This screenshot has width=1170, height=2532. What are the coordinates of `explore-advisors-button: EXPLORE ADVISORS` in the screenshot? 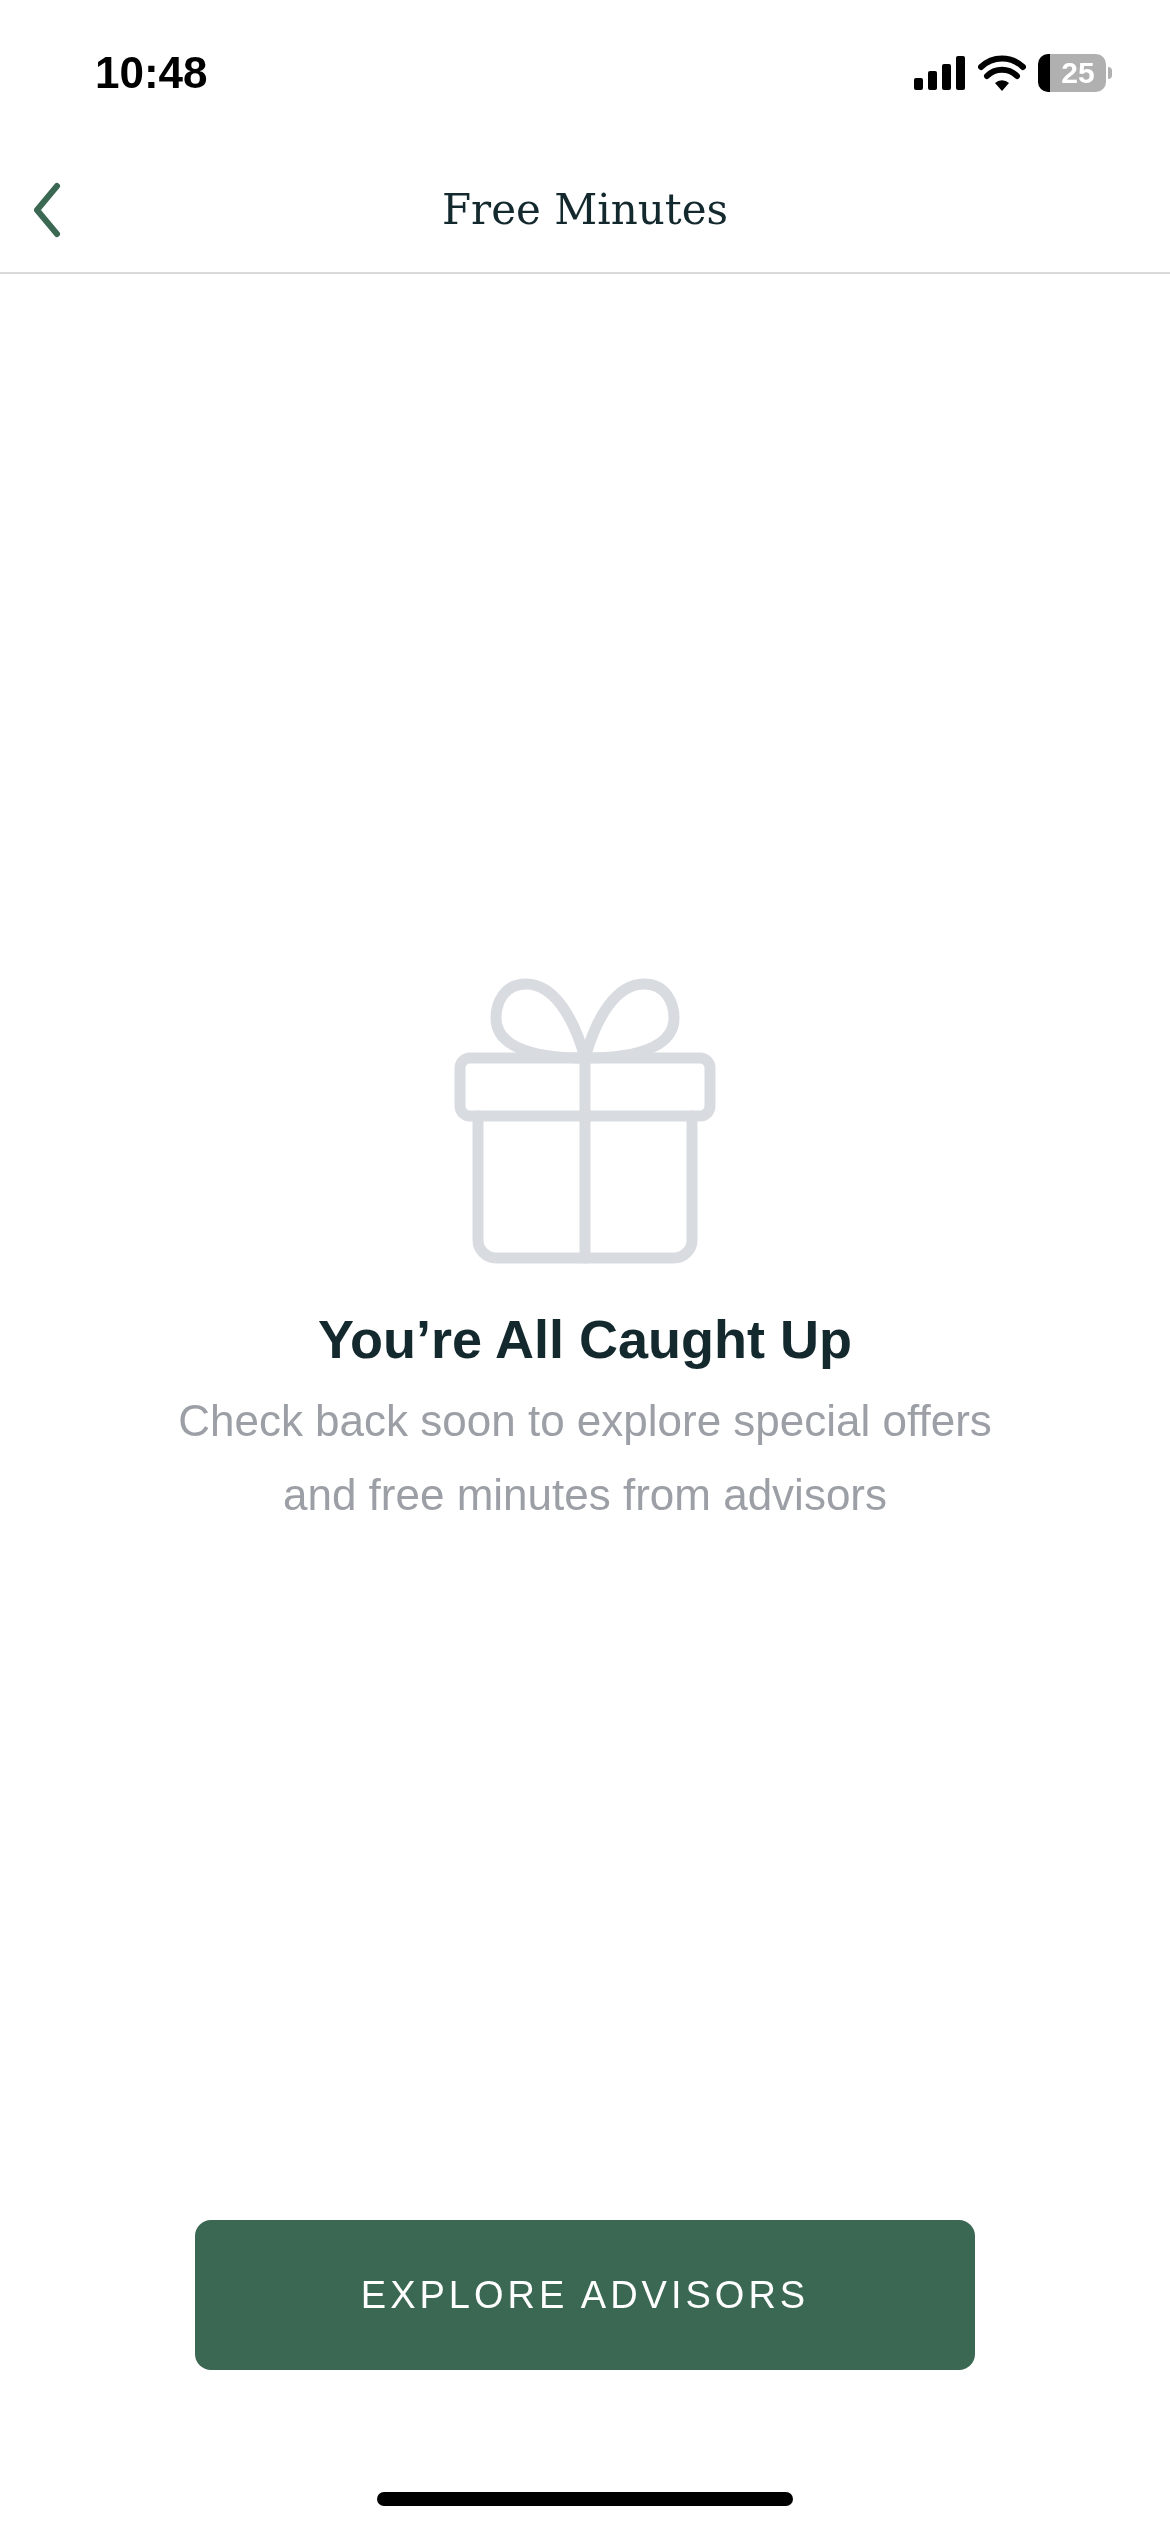 It's located at (585, 2295).